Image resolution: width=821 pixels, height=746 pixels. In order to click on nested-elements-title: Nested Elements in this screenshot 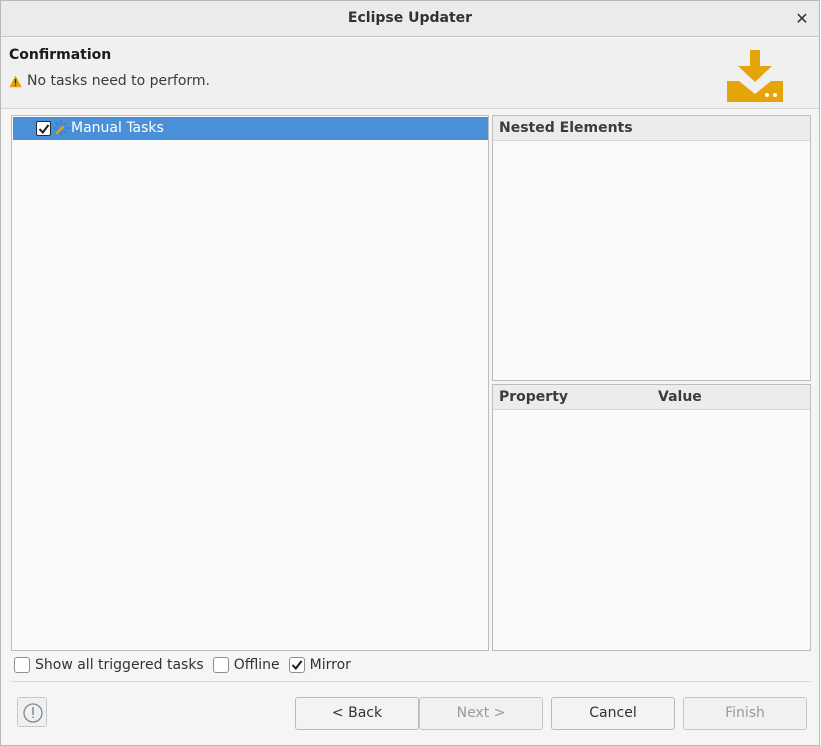, I will do `click(566, 128)`.